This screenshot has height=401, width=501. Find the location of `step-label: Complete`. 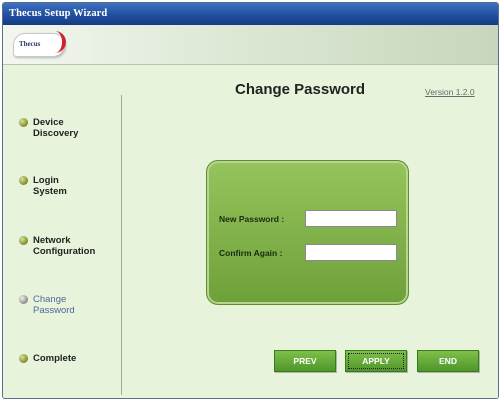

step-label: Complete is located at coordinates (78, 358).